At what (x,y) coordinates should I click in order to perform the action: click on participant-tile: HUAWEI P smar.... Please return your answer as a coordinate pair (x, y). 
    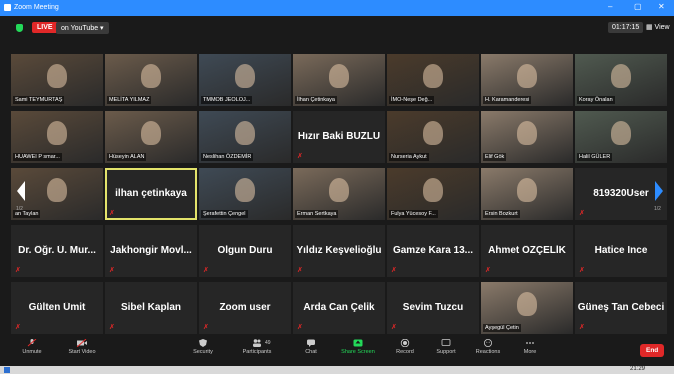
    Looking at the image, I should click on (57, 137).